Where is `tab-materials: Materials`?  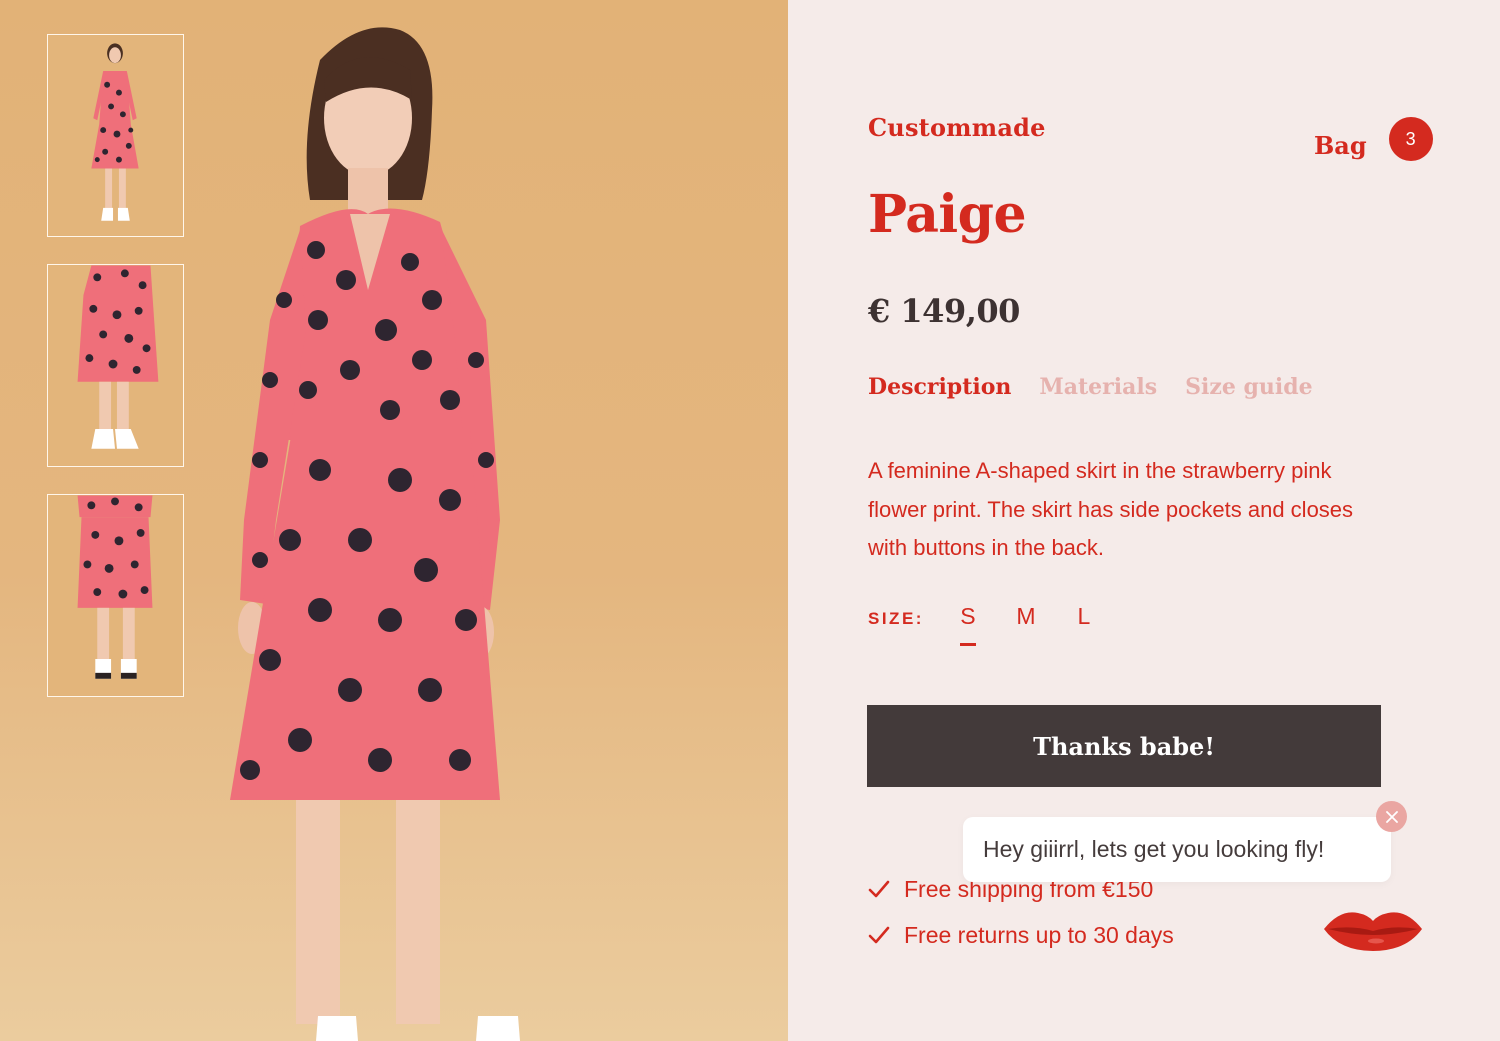
tab-materials: Materials is located at coordinates (1098, 387).